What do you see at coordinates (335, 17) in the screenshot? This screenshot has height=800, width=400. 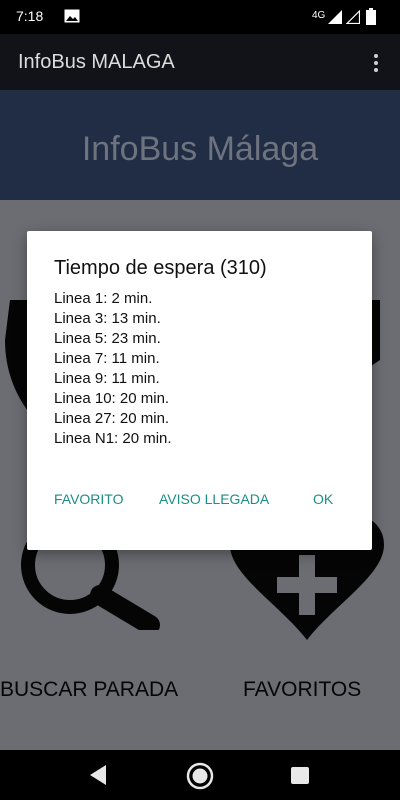 I see `signal-icon` at bounding box center [335, 17].